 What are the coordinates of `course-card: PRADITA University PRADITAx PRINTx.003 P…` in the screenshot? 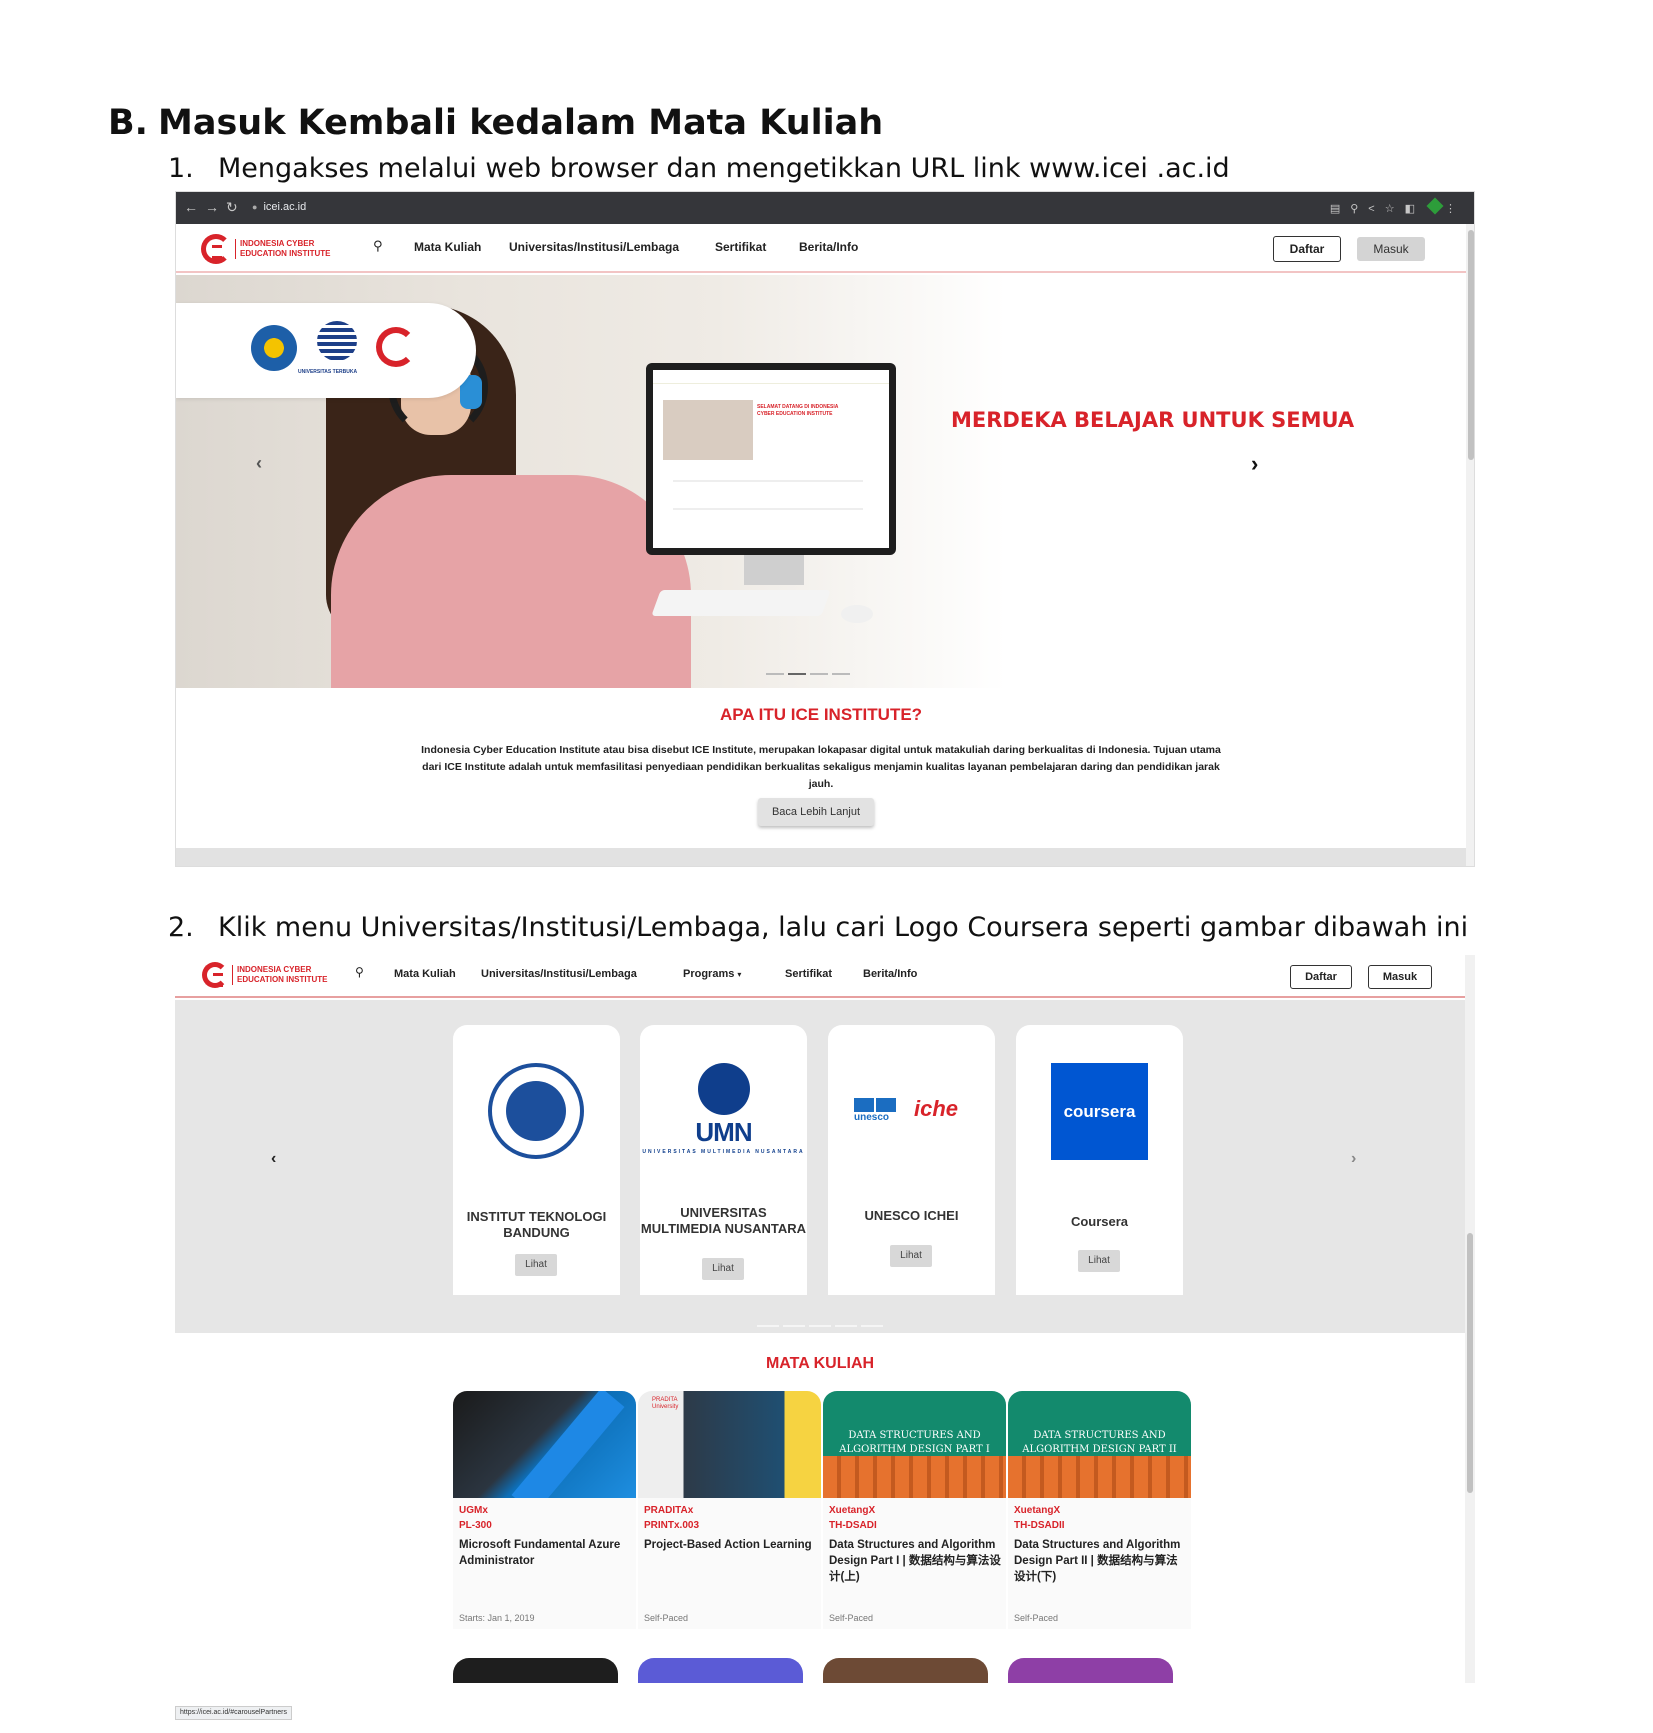 It's located at (729, 1510).